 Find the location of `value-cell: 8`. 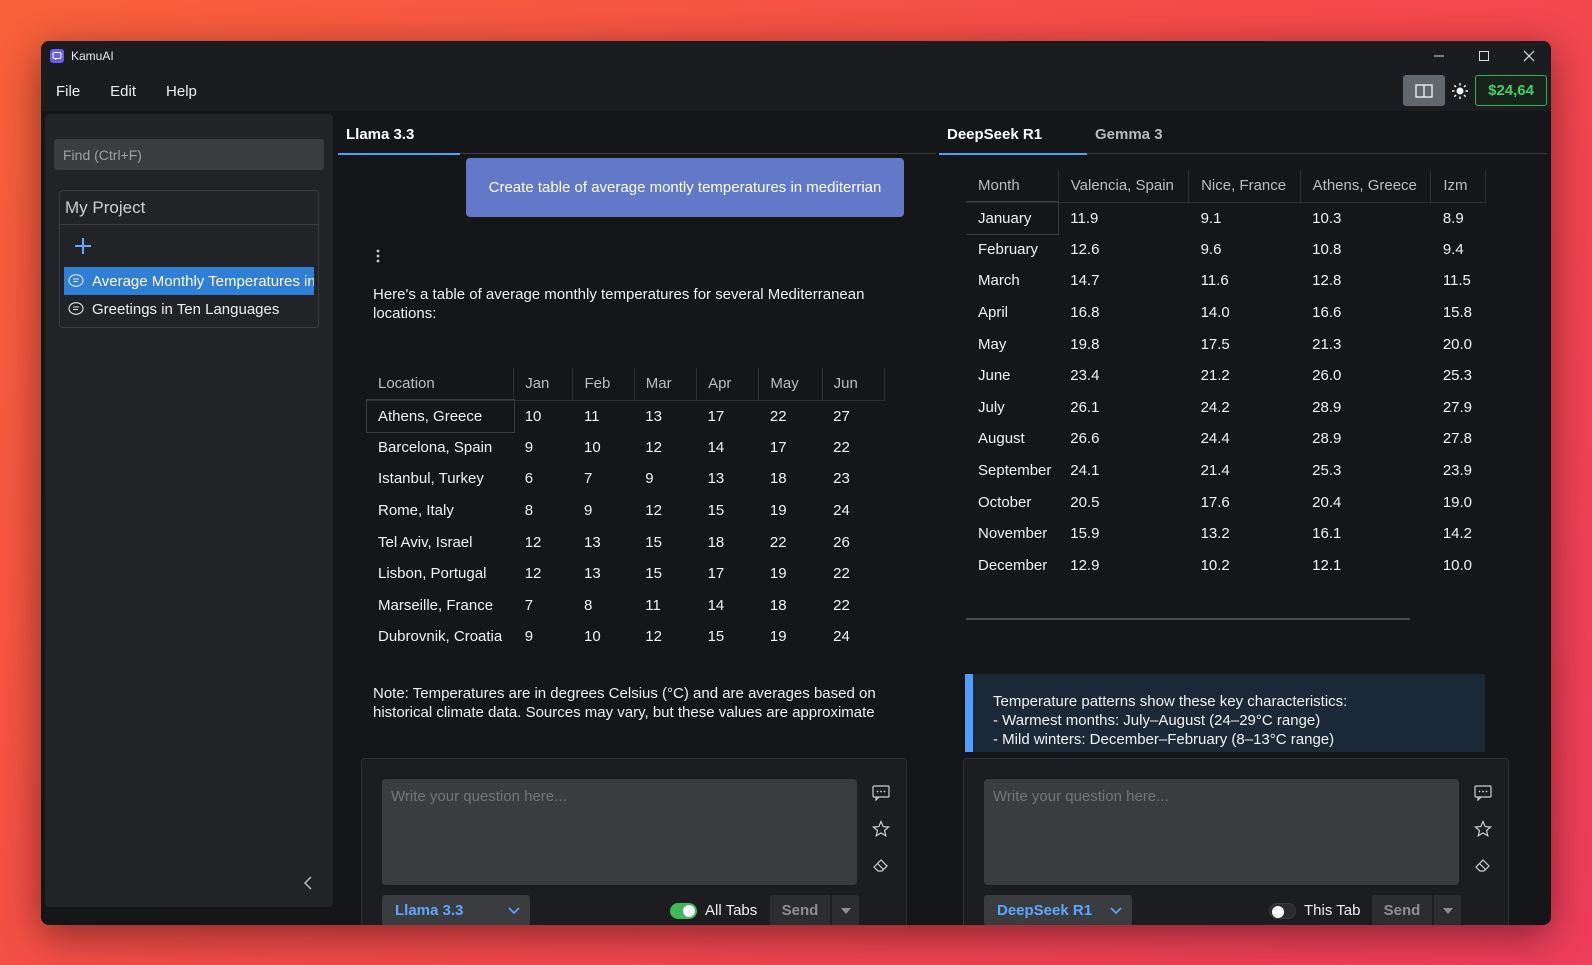

value-cell: 8 is located at coordinates (529, 511).